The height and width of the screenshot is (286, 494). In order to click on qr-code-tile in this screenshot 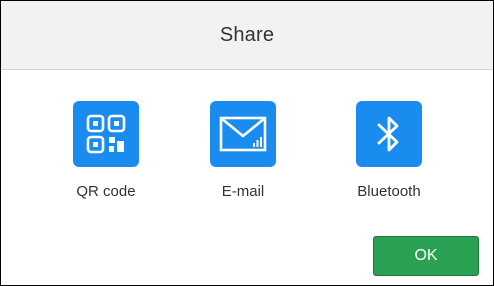, I will do `click(106, 134)`.